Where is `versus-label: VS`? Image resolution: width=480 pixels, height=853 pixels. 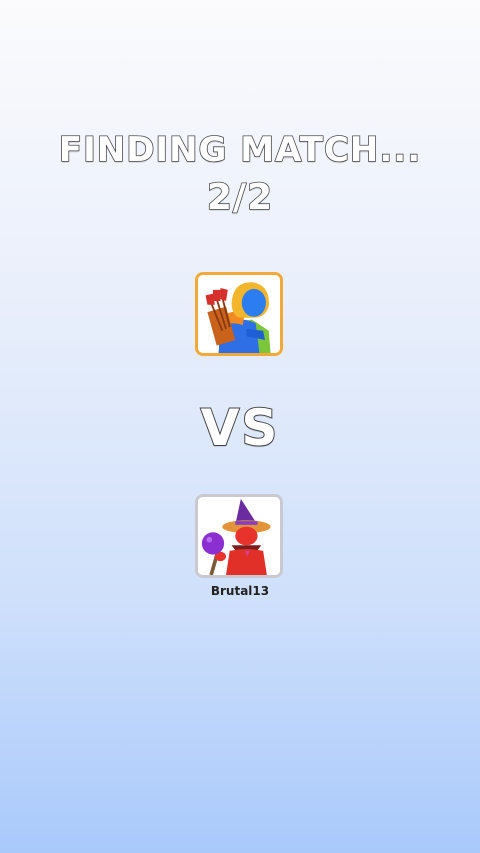
versus-label: VS is located at coordinates (240, 428).